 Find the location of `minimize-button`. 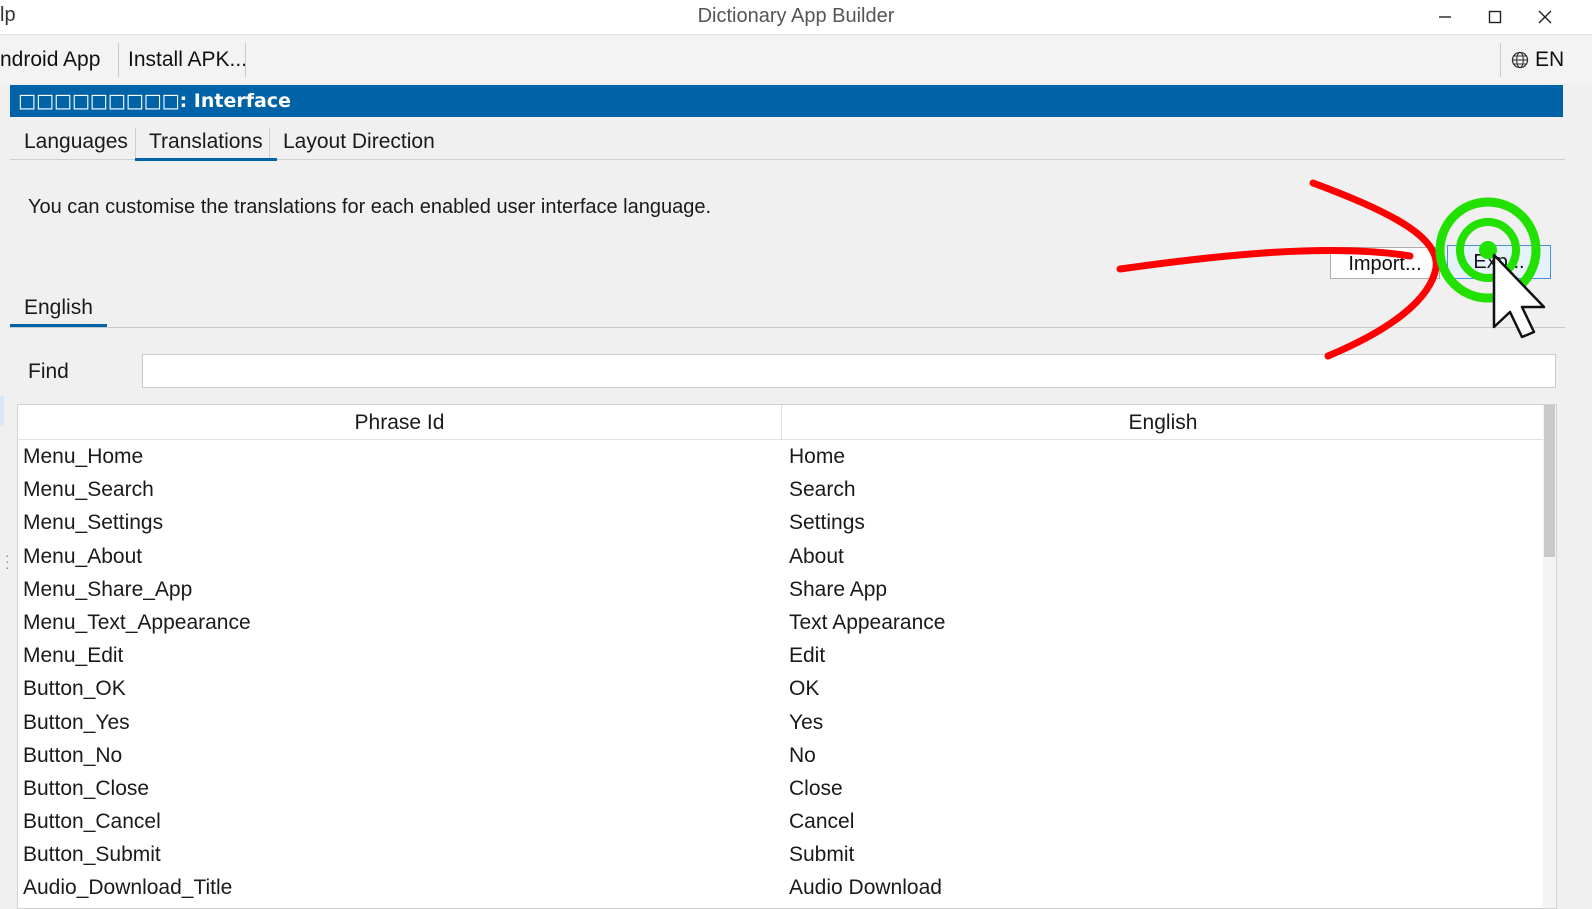

minimize-button is located at coordinates (1445, 17).